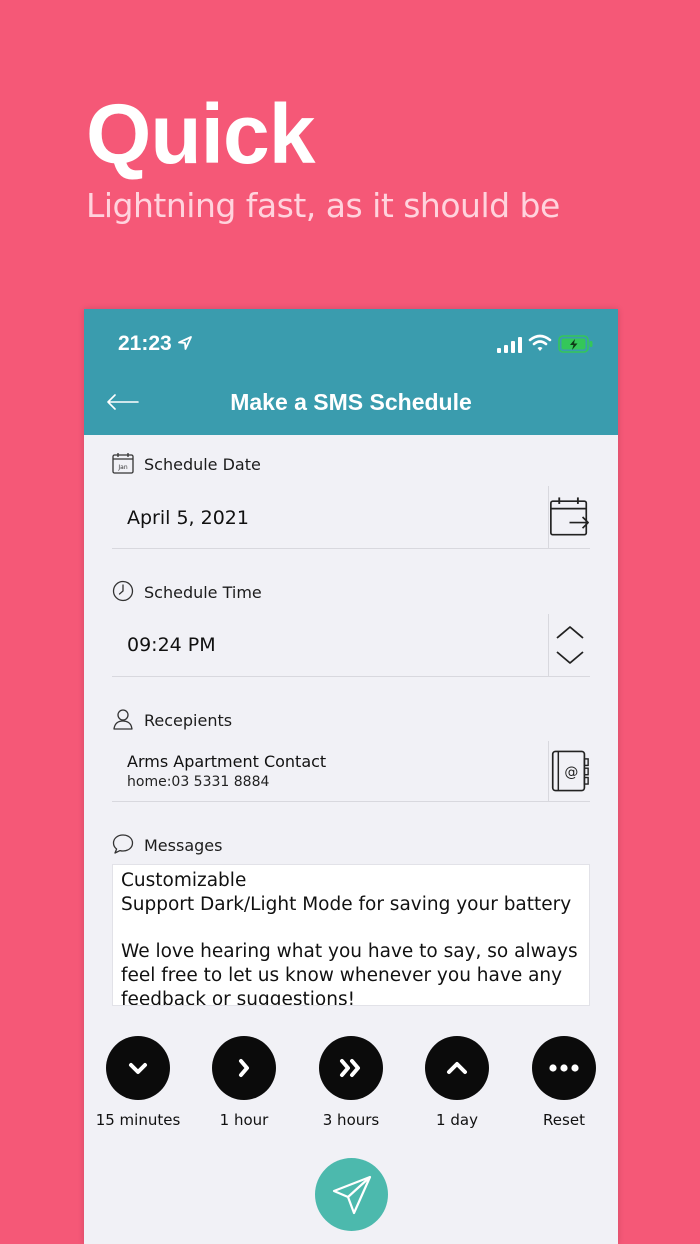  Describe the element at coordinates (183, 845) in the screenshot. I see `messages-label: Messages` at that location.